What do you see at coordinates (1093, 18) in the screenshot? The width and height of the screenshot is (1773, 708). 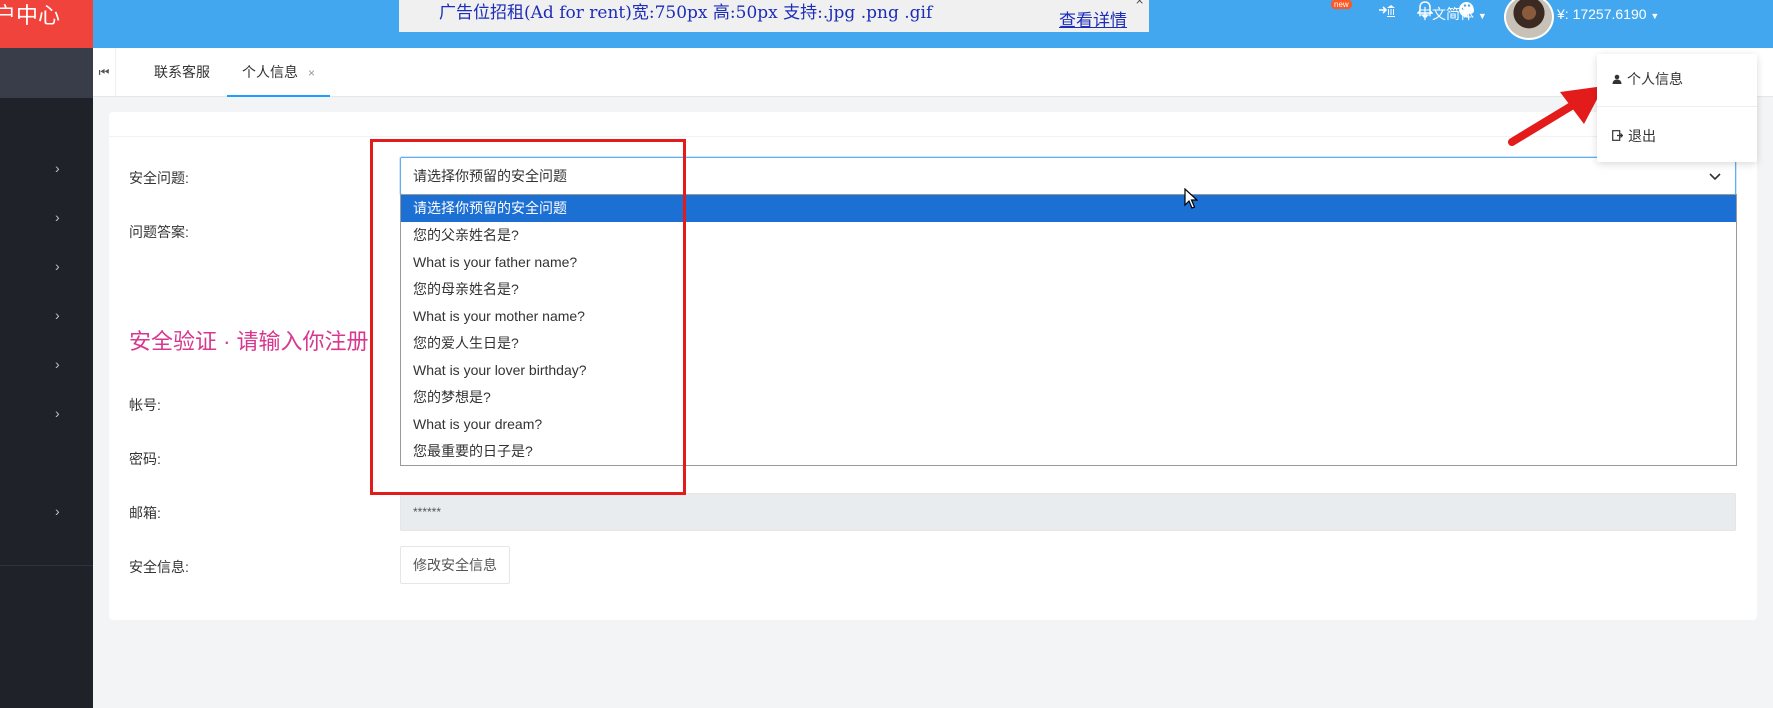 I see `ad-details-link: 查看详情` at bounding box center [1093, 18].